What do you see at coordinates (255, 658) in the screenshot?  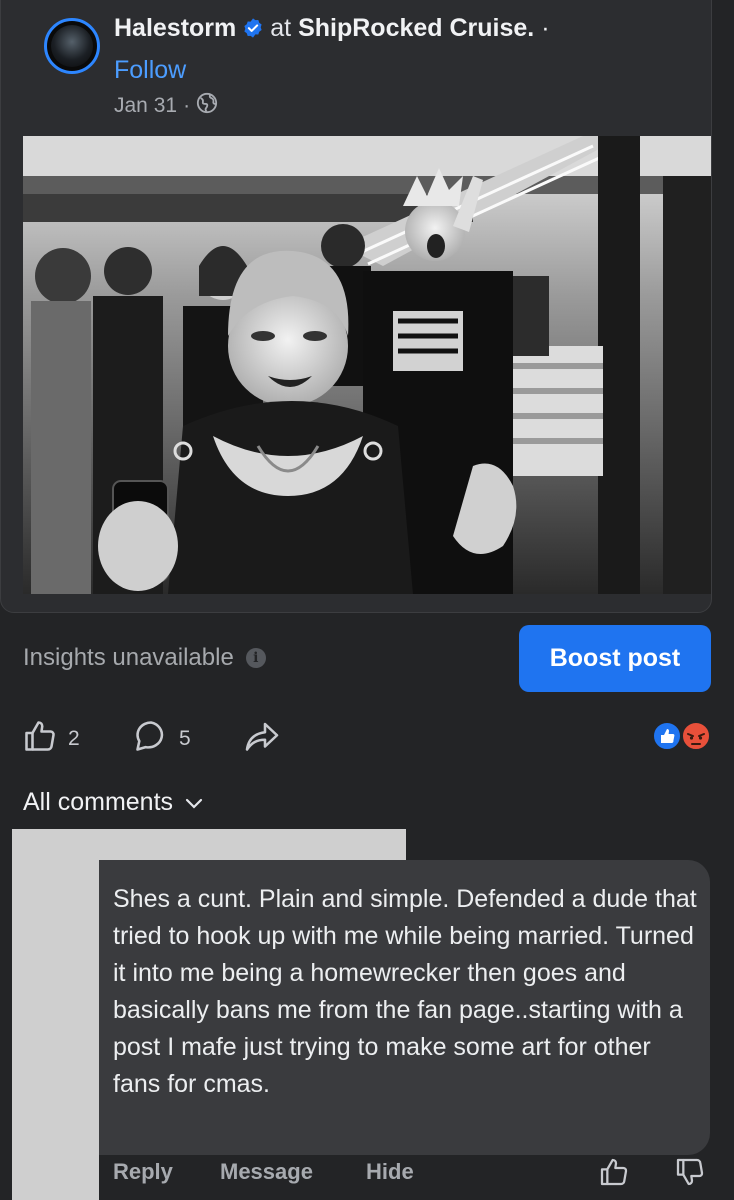 I see `info-icon: i` at bounding box center [255, 658].